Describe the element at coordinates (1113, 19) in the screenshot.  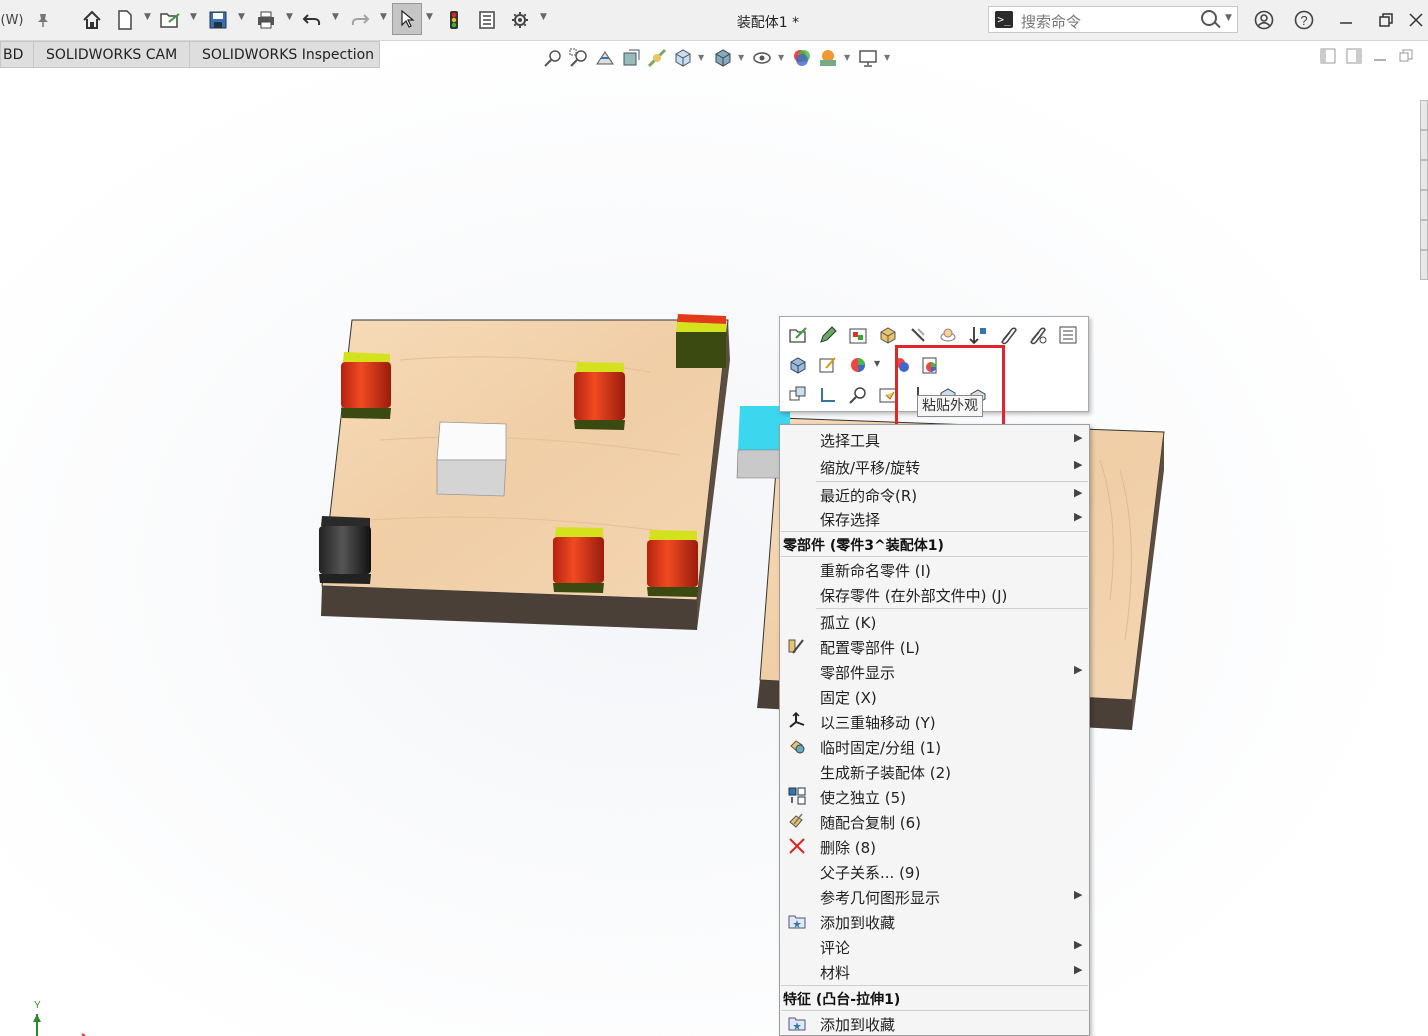
I see `search-commands-box: >_ 搜索命令 ▼` at that location.